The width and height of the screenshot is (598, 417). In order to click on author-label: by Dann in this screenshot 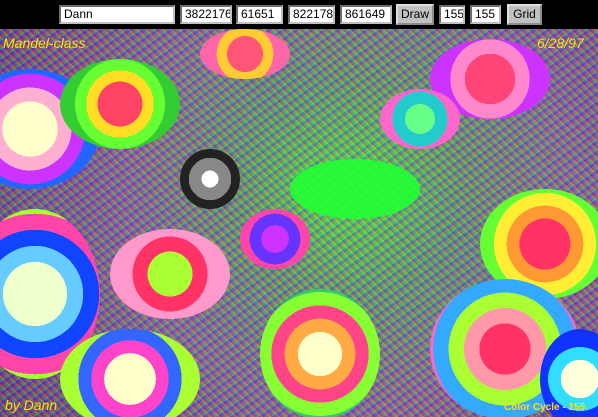, I will do `click(31, 405)`.